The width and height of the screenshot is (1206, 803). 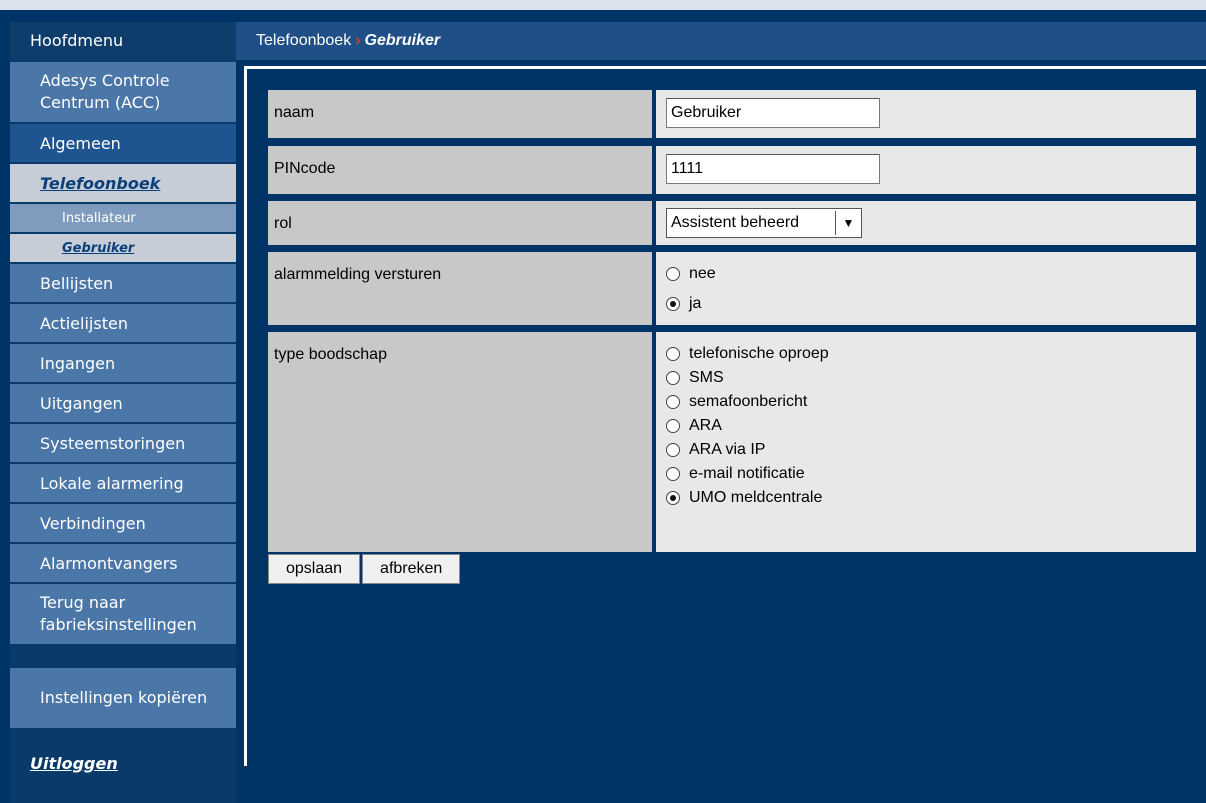 What do you see at coordinates (460, 170) in the screenshot?
I see `pincode-label: PINcode` at bounding box center [460, 170].